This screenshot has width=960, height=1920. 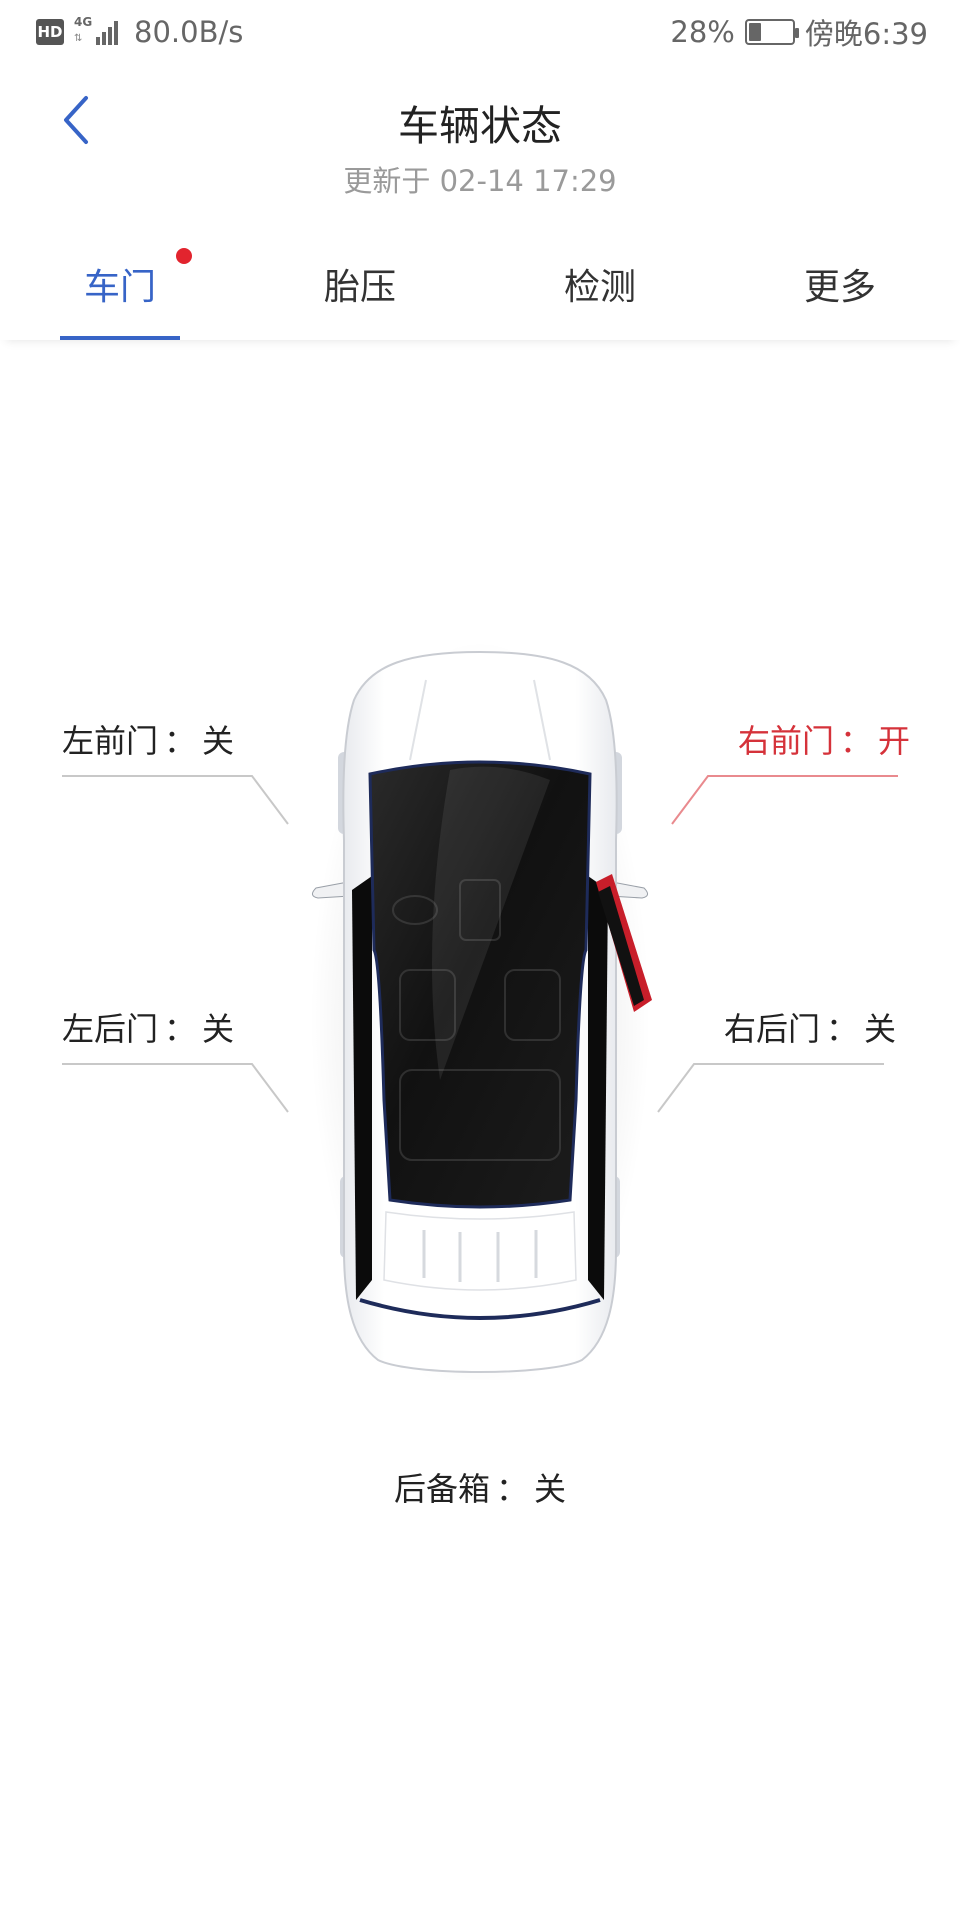 I want to click on right-front-door-status: 右前门：开, so click(x=824, y=739).